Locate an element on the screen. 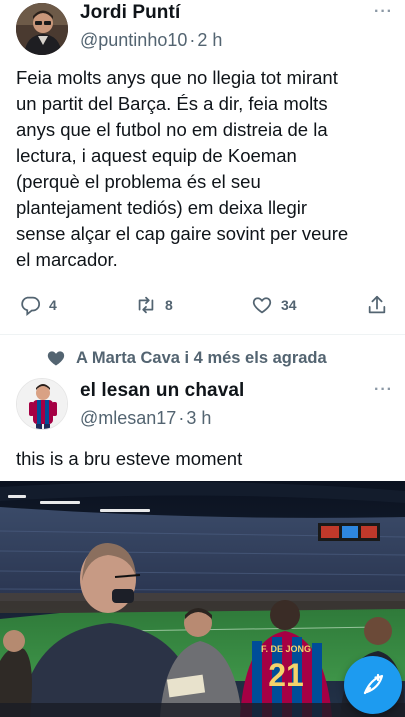 The width and height of the screenshot is (405, 717). timestamp: 2 h is located at coordinates (209, 40).